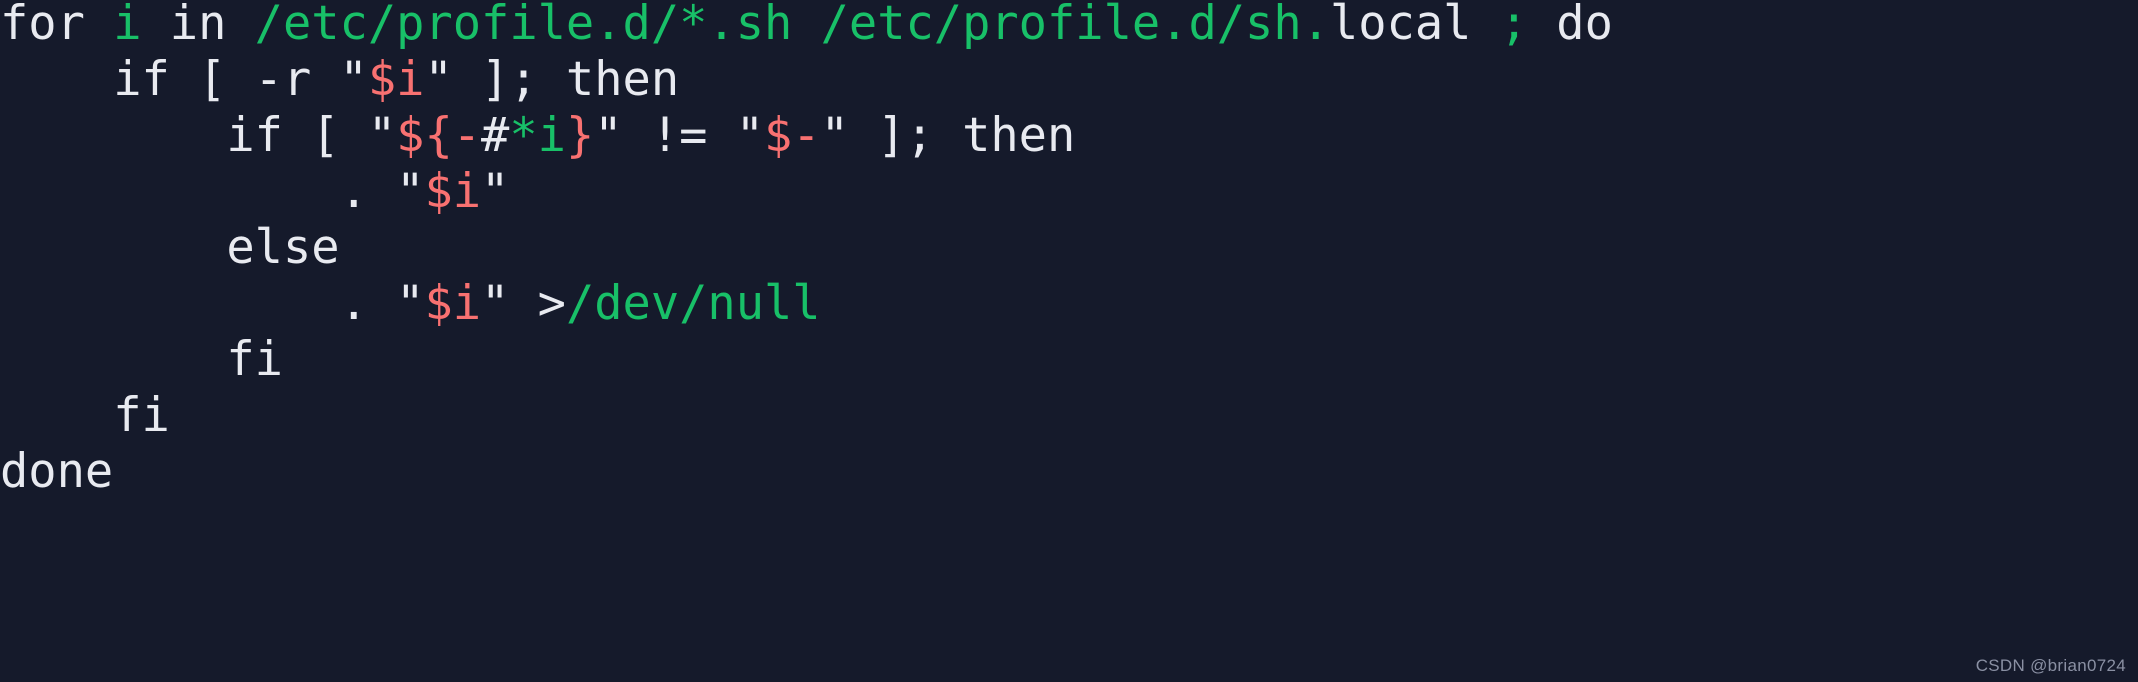 The height and width of the screenshot is (682, 2138). I want to click on code-token: /dev/null, so click(693, 303).